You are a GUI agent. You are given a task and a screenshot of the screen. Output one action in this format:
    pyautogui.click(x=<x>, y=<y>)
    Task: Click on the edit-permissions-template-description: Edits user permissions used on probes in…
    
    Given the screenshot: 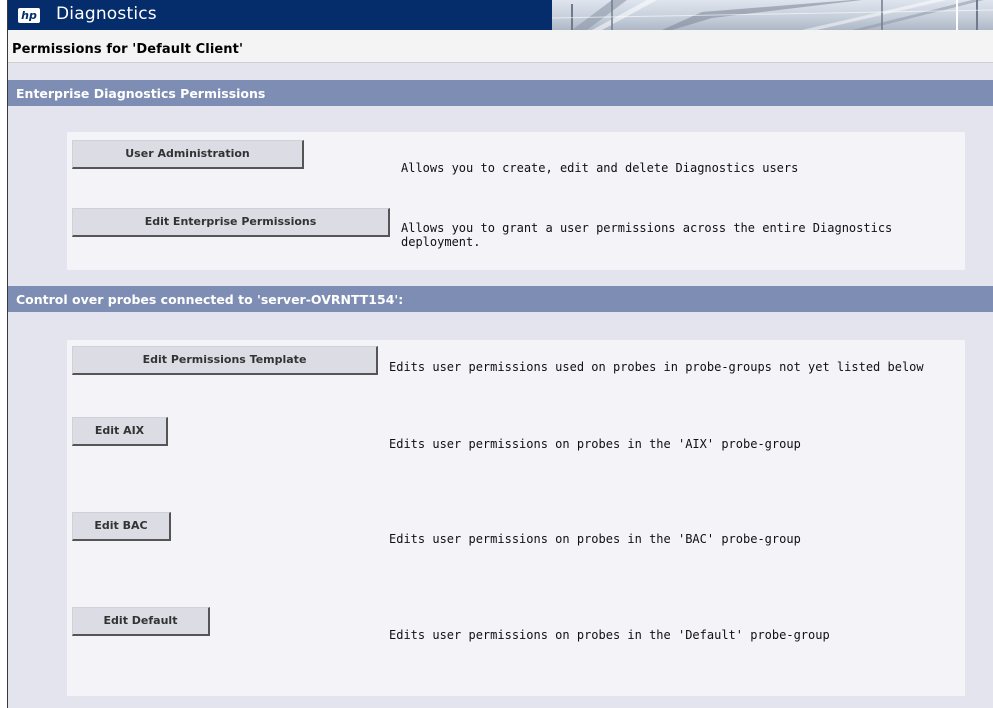 What is the action you would take?
    pyautogui.click(x=656, y=367)
    